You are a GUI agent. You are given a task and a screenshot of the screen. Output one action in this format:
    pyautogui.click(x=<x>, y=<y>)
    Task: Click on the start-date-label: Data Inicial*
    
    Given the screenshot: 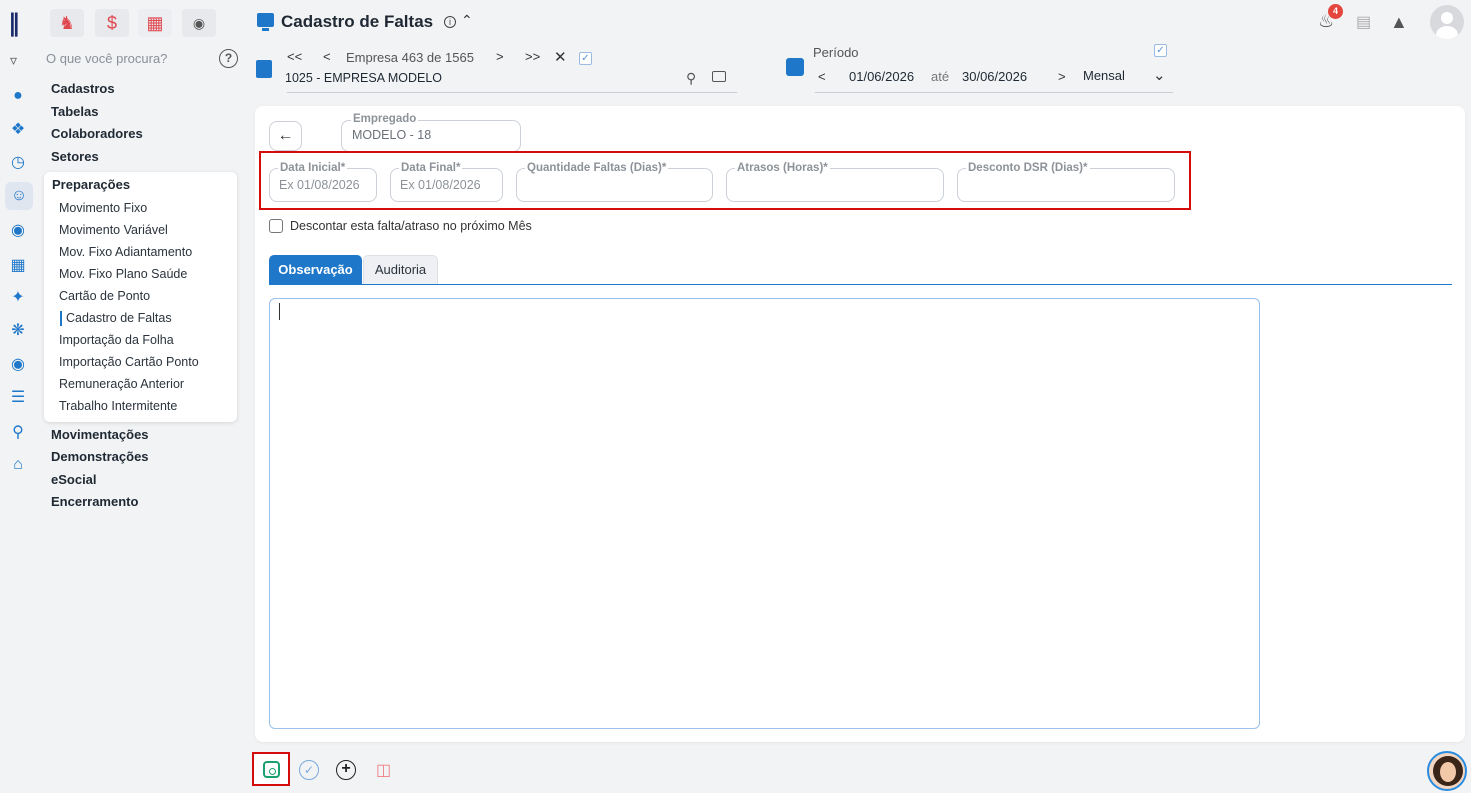 What is the action you would take?
    pyautogui.click(x=313, y=168)
    